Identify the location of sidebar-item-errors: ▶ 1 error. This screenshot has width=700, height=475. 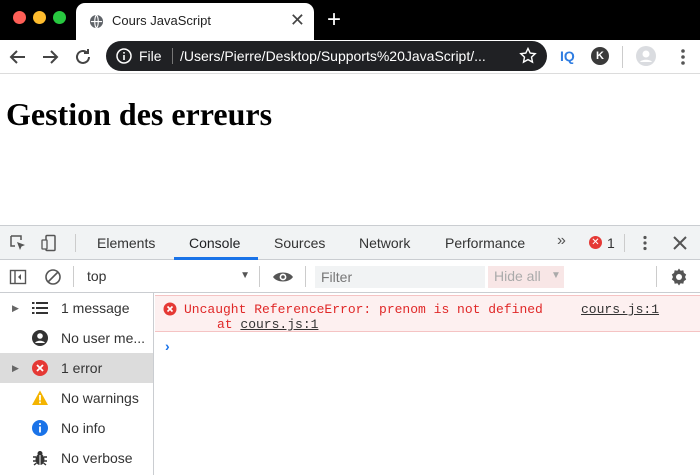
(76, 368).